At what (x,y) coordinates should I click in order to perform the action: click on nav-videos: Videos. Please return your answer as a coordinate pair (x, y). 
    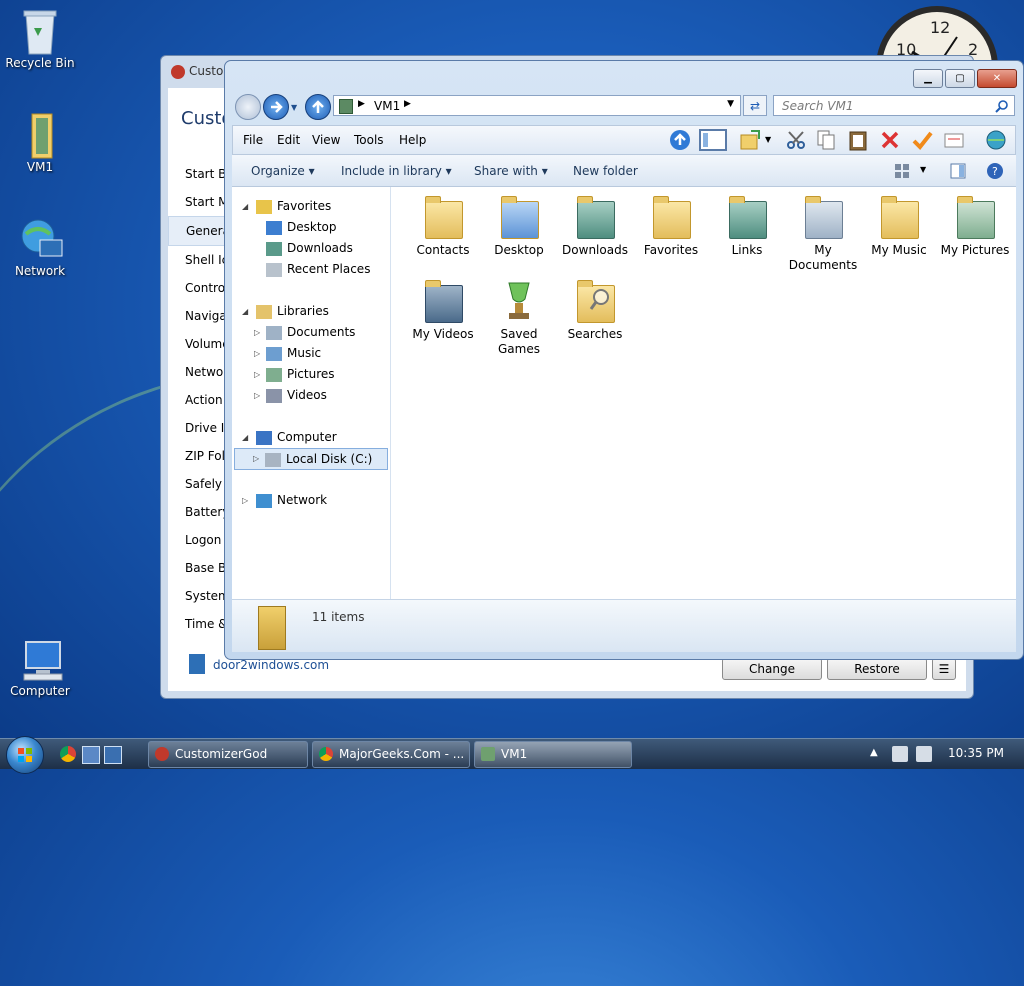
    Looking at the image, I should click on (296, 395).